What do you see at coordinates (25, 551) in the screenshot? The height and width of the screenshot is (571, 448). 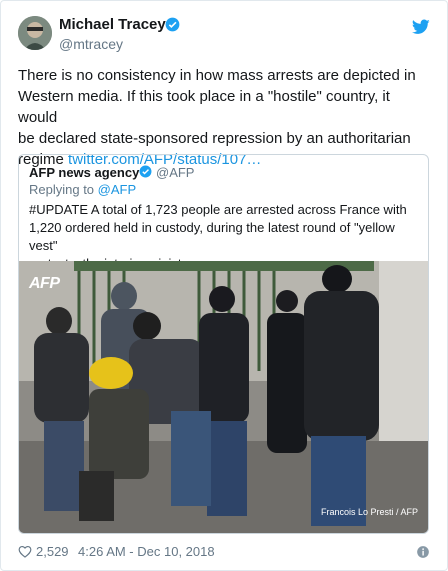 I see `heart-icon` at bounding box center [25, 551].